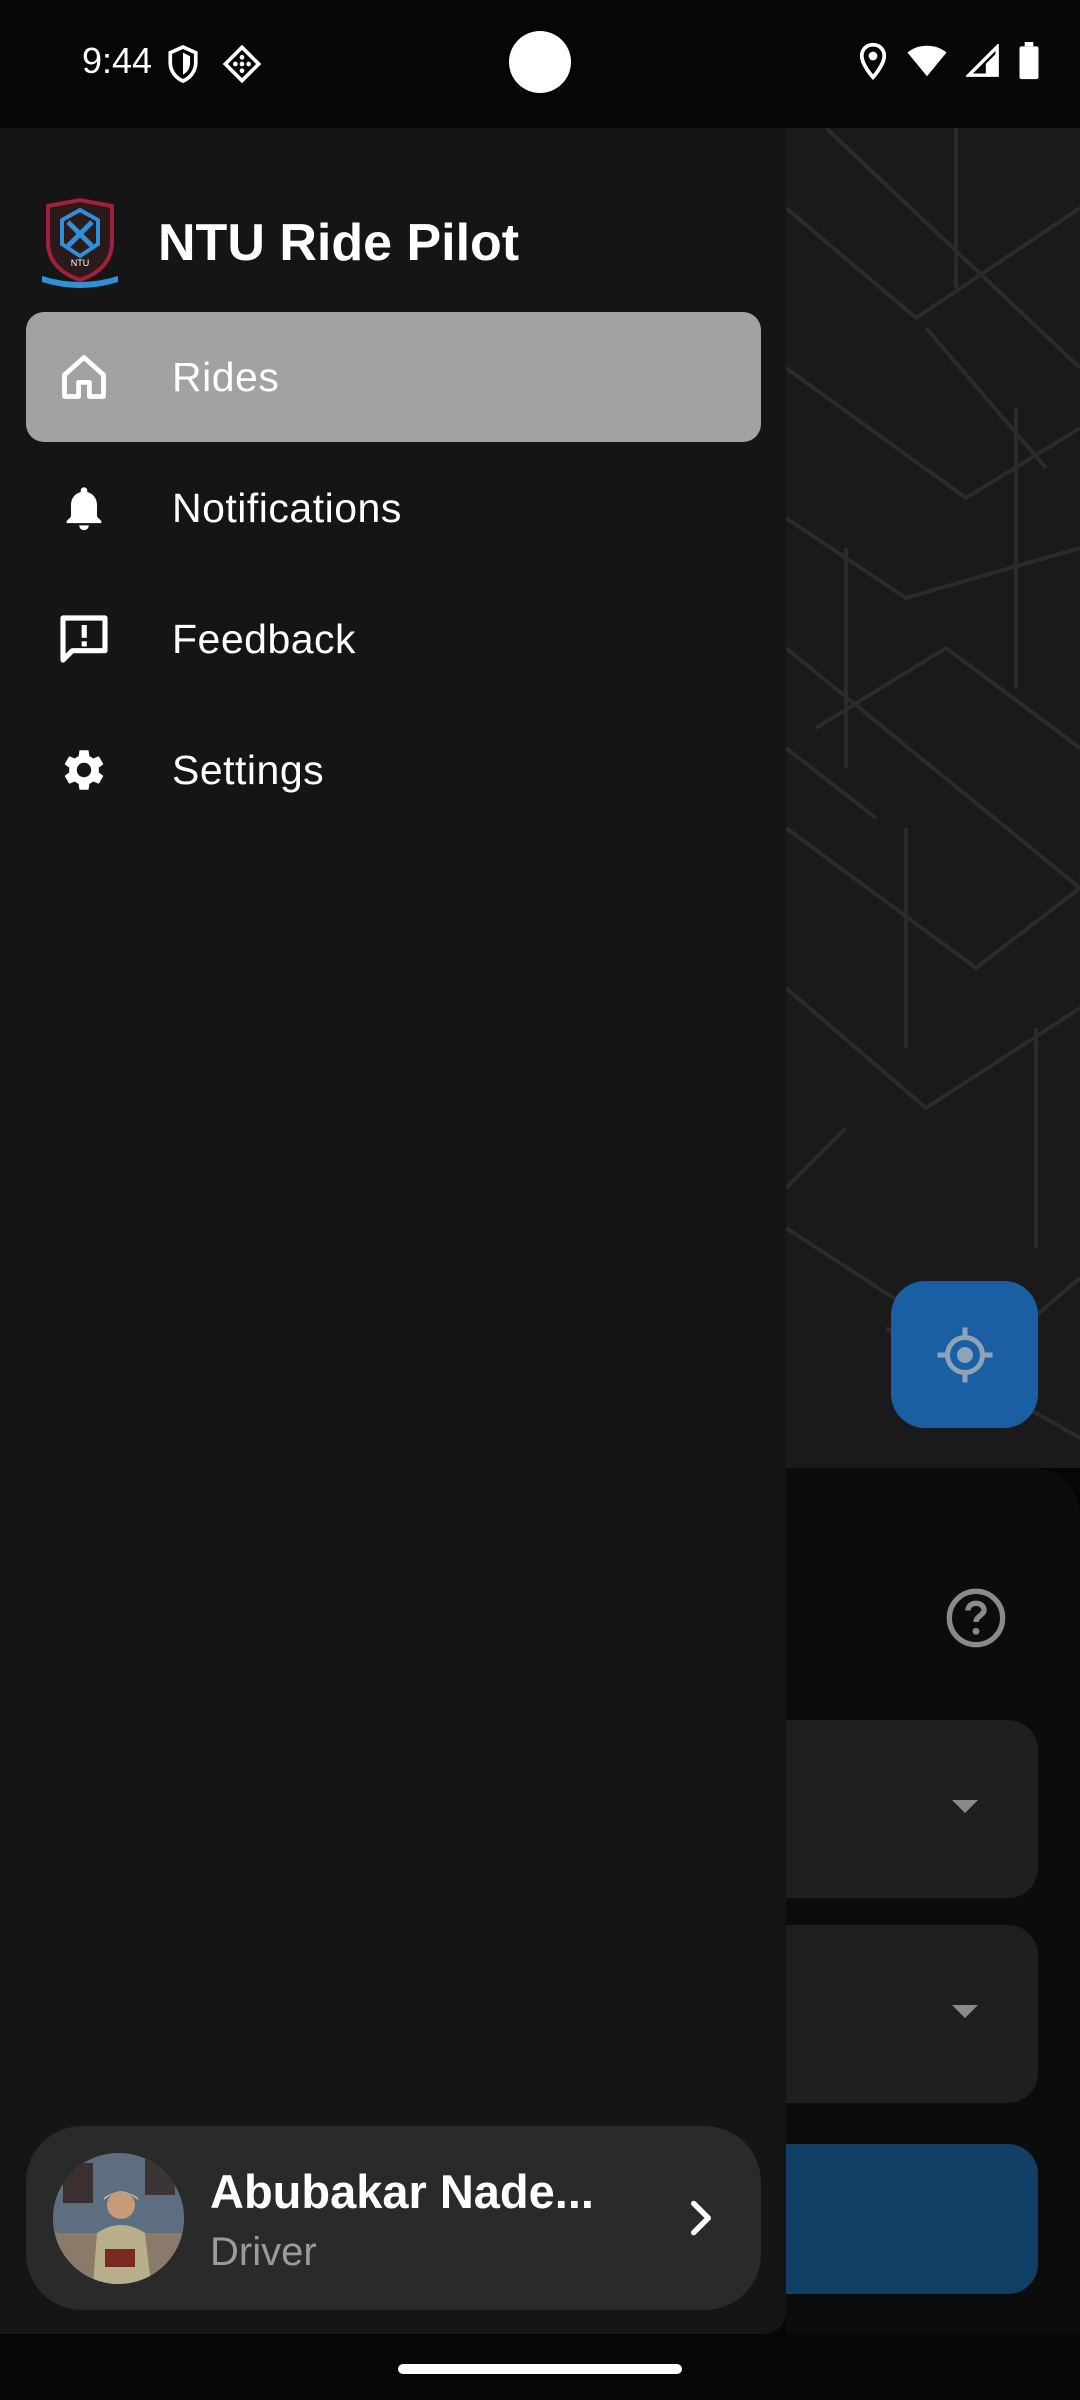 This screenshot has width=1080, height=2400. I want to click on home-icon, so click(84, 377).